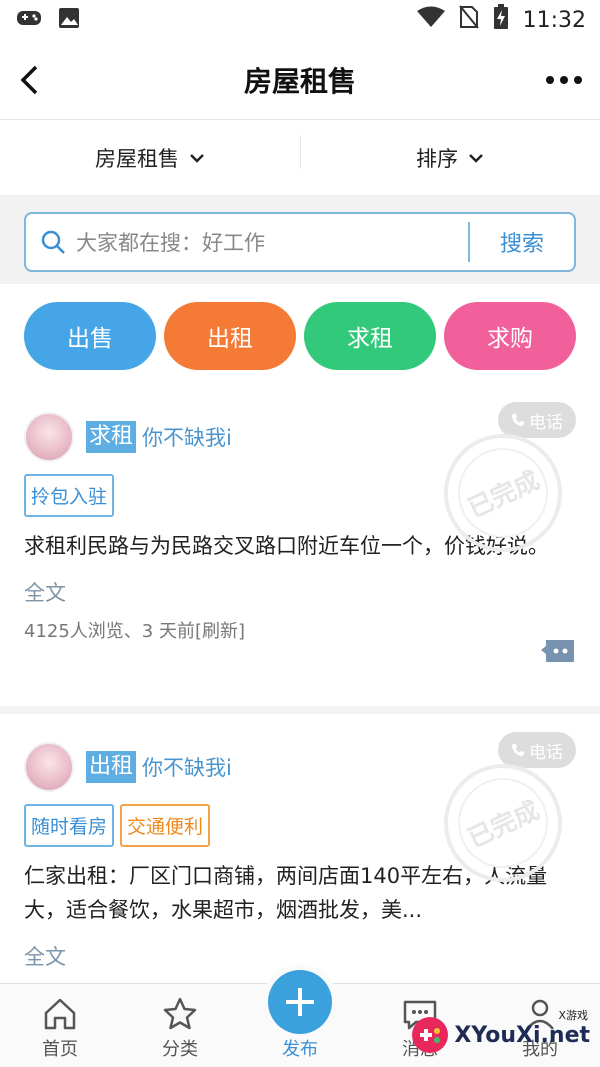 The image size is (600, 1067). I want to click on tab-publish-label: 发布, so click(300, 1049).